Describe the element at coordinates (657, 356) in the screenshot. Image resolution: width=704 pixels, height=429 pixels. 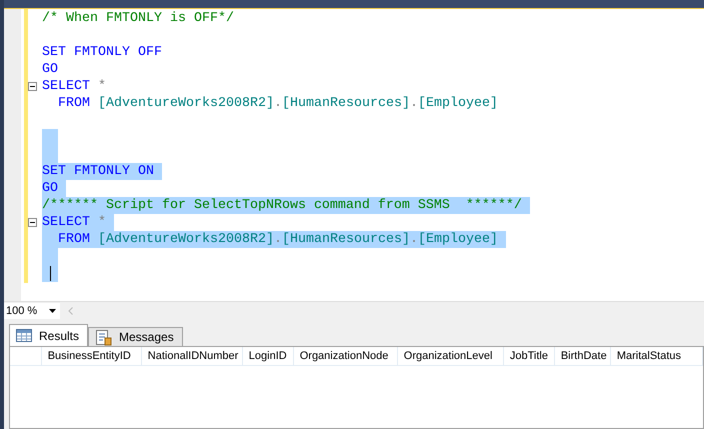
I see `column-header: MaritalStatus` at that location.